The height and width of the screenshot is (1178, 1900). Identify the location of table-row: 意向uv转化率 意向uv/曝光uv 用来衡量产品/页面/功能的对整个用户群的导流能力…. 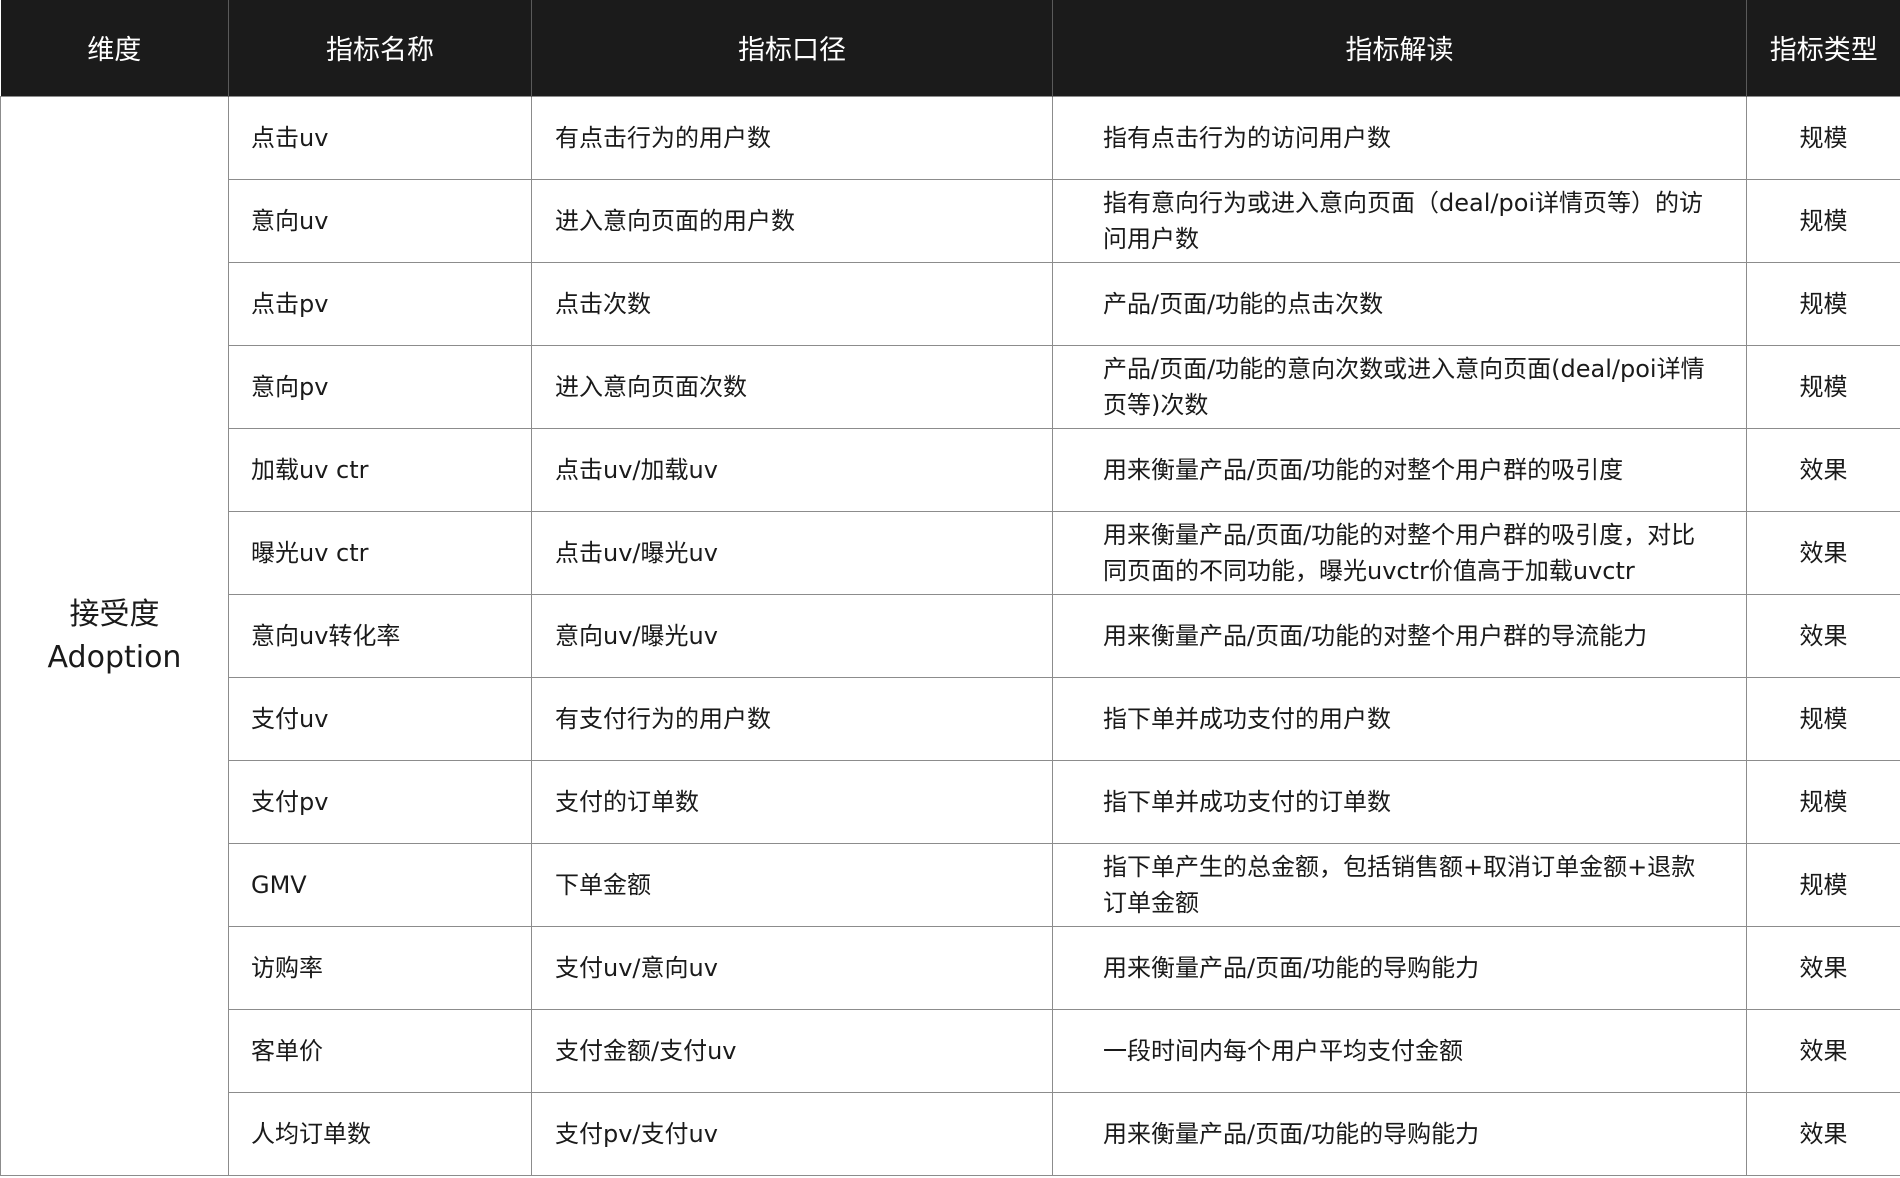
(950, 635).